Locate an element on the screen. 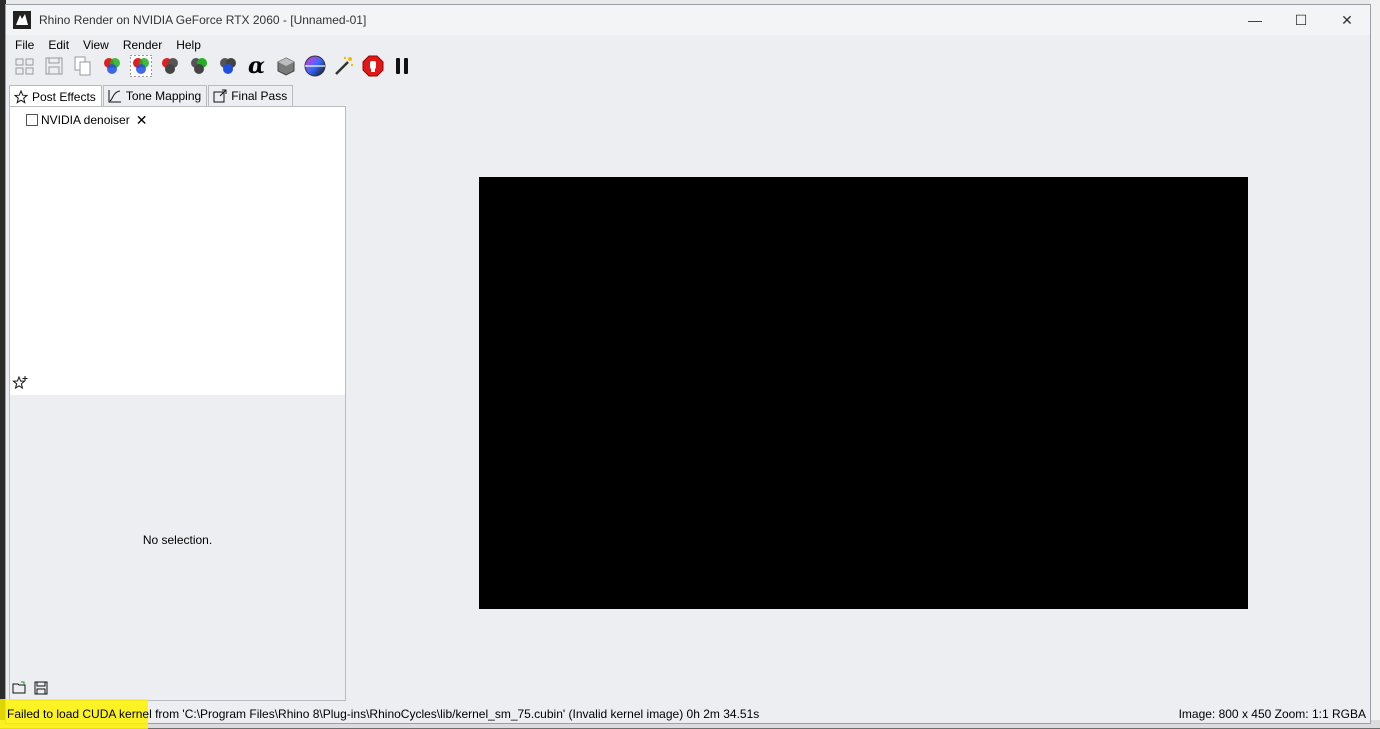 Image resolution: width=1380 pixels, height=729 pixels. add-effect-button is located at coordinates (20, 384).